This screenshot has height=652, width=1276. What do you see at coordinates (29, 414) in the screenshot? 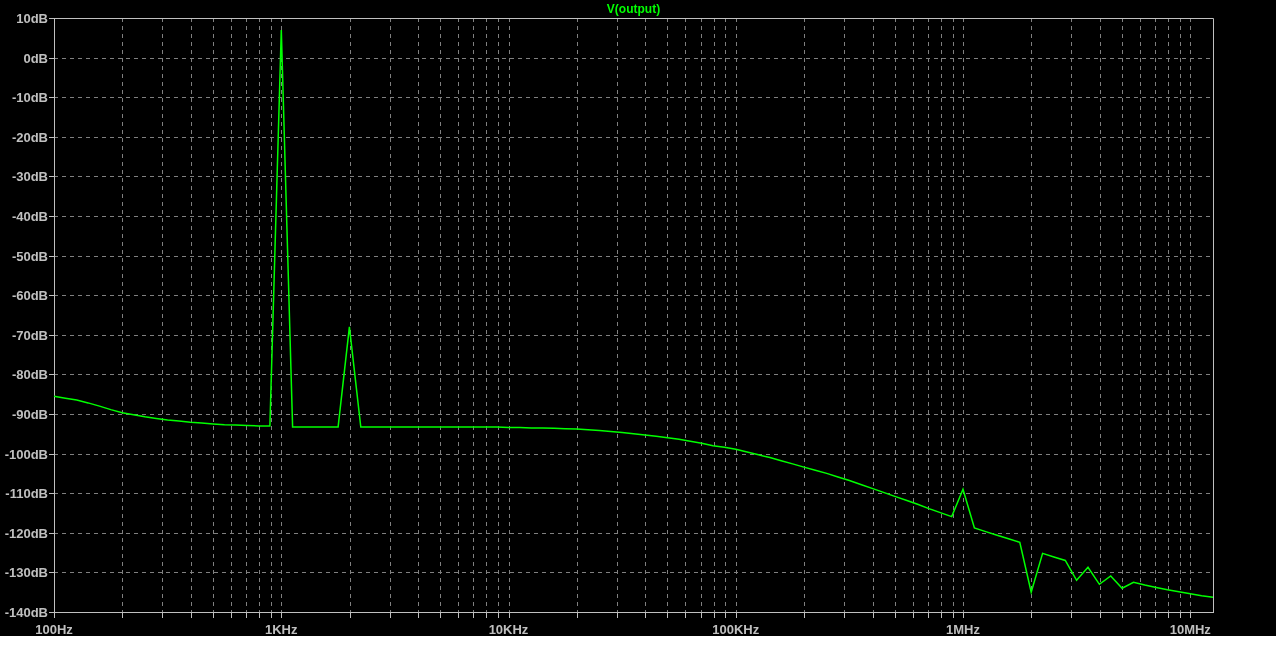
I see `y-tick-label: -90dB` at bounding box center [29, 414].